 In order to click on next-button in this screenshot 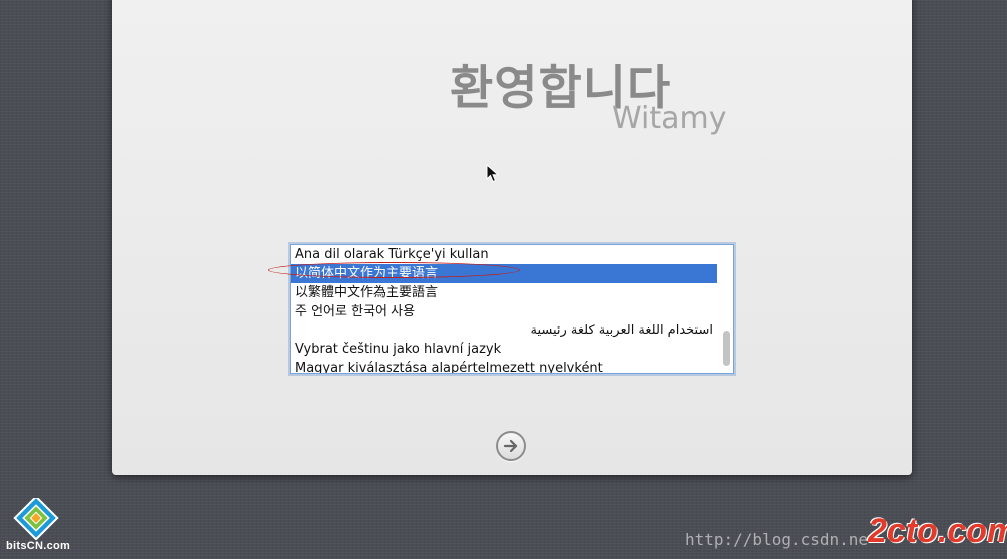, I will do `click(511, 446)`.